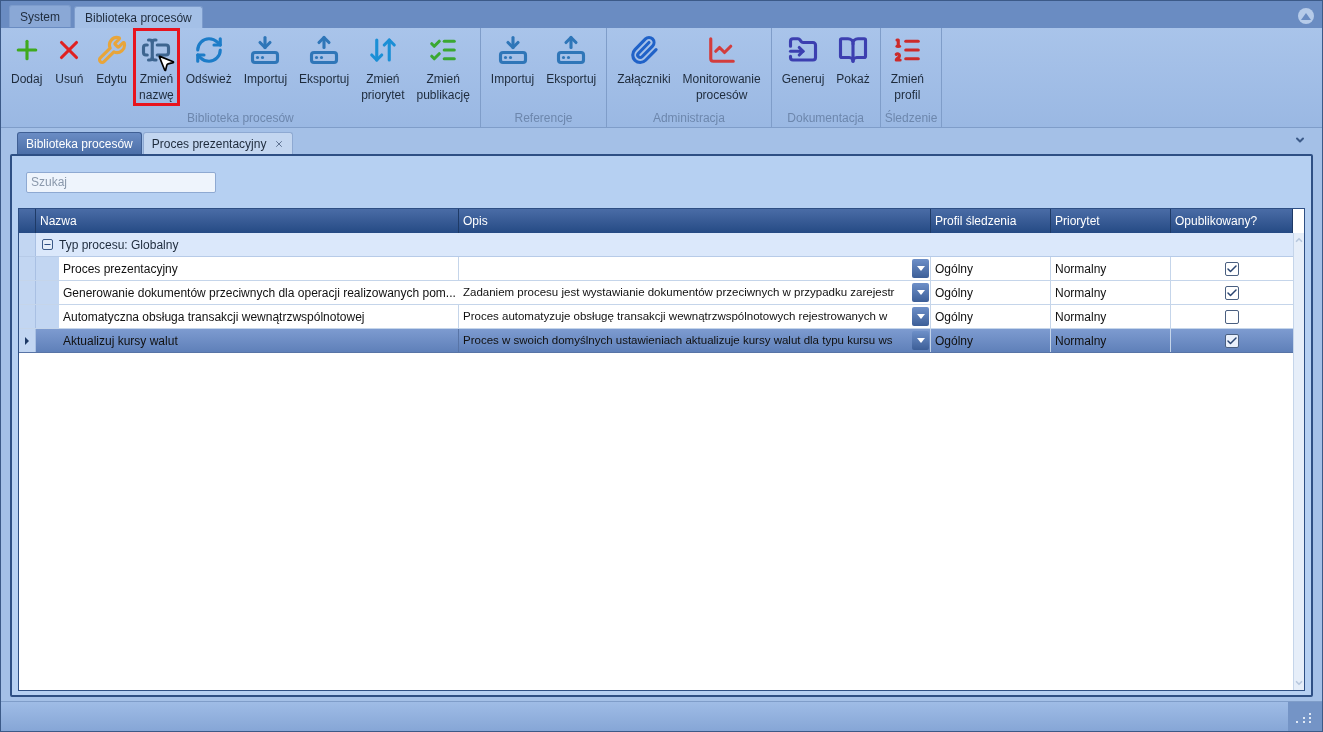  I want to click on up-down-arrows-icon, so click(382, 50).